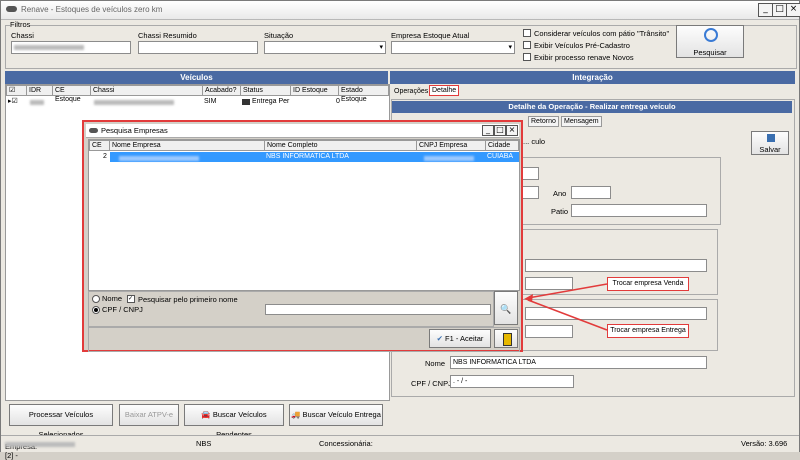 This screenshot has width=800, height=460. What do you see at coordinates (648, 331) in the screenshot?
I see `callout-trocar-entrega: Trocar empresa Entrega` at bounding box center [648, 331].